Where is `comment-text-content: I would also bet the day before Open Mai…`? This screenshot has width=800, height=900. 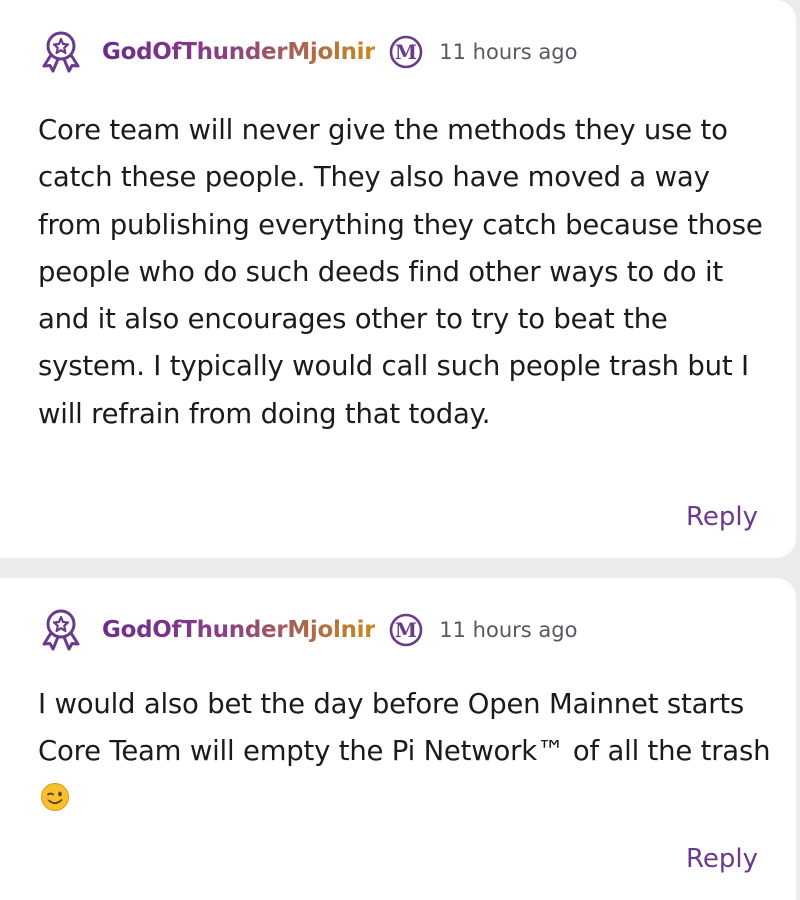
comment-text-content: I would also bet the day before Open Mai… is located at coordinates (404, 728).